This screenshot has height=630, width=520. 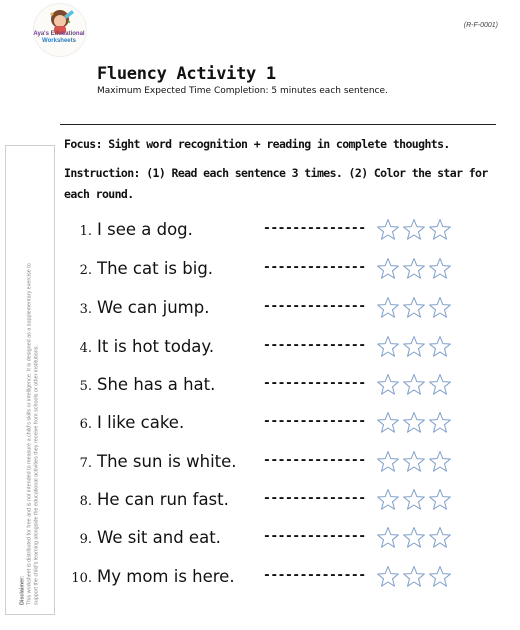 I want to click on logo-line-2: Worksheets, so click(x=59, y=40).